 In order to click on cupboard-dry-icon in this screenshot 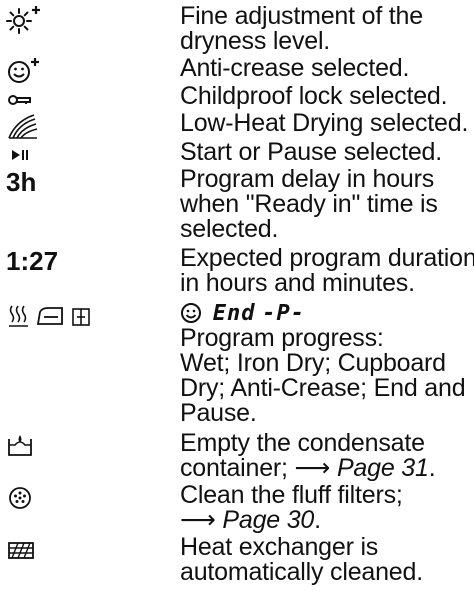, I will do `click(81, 317)`.